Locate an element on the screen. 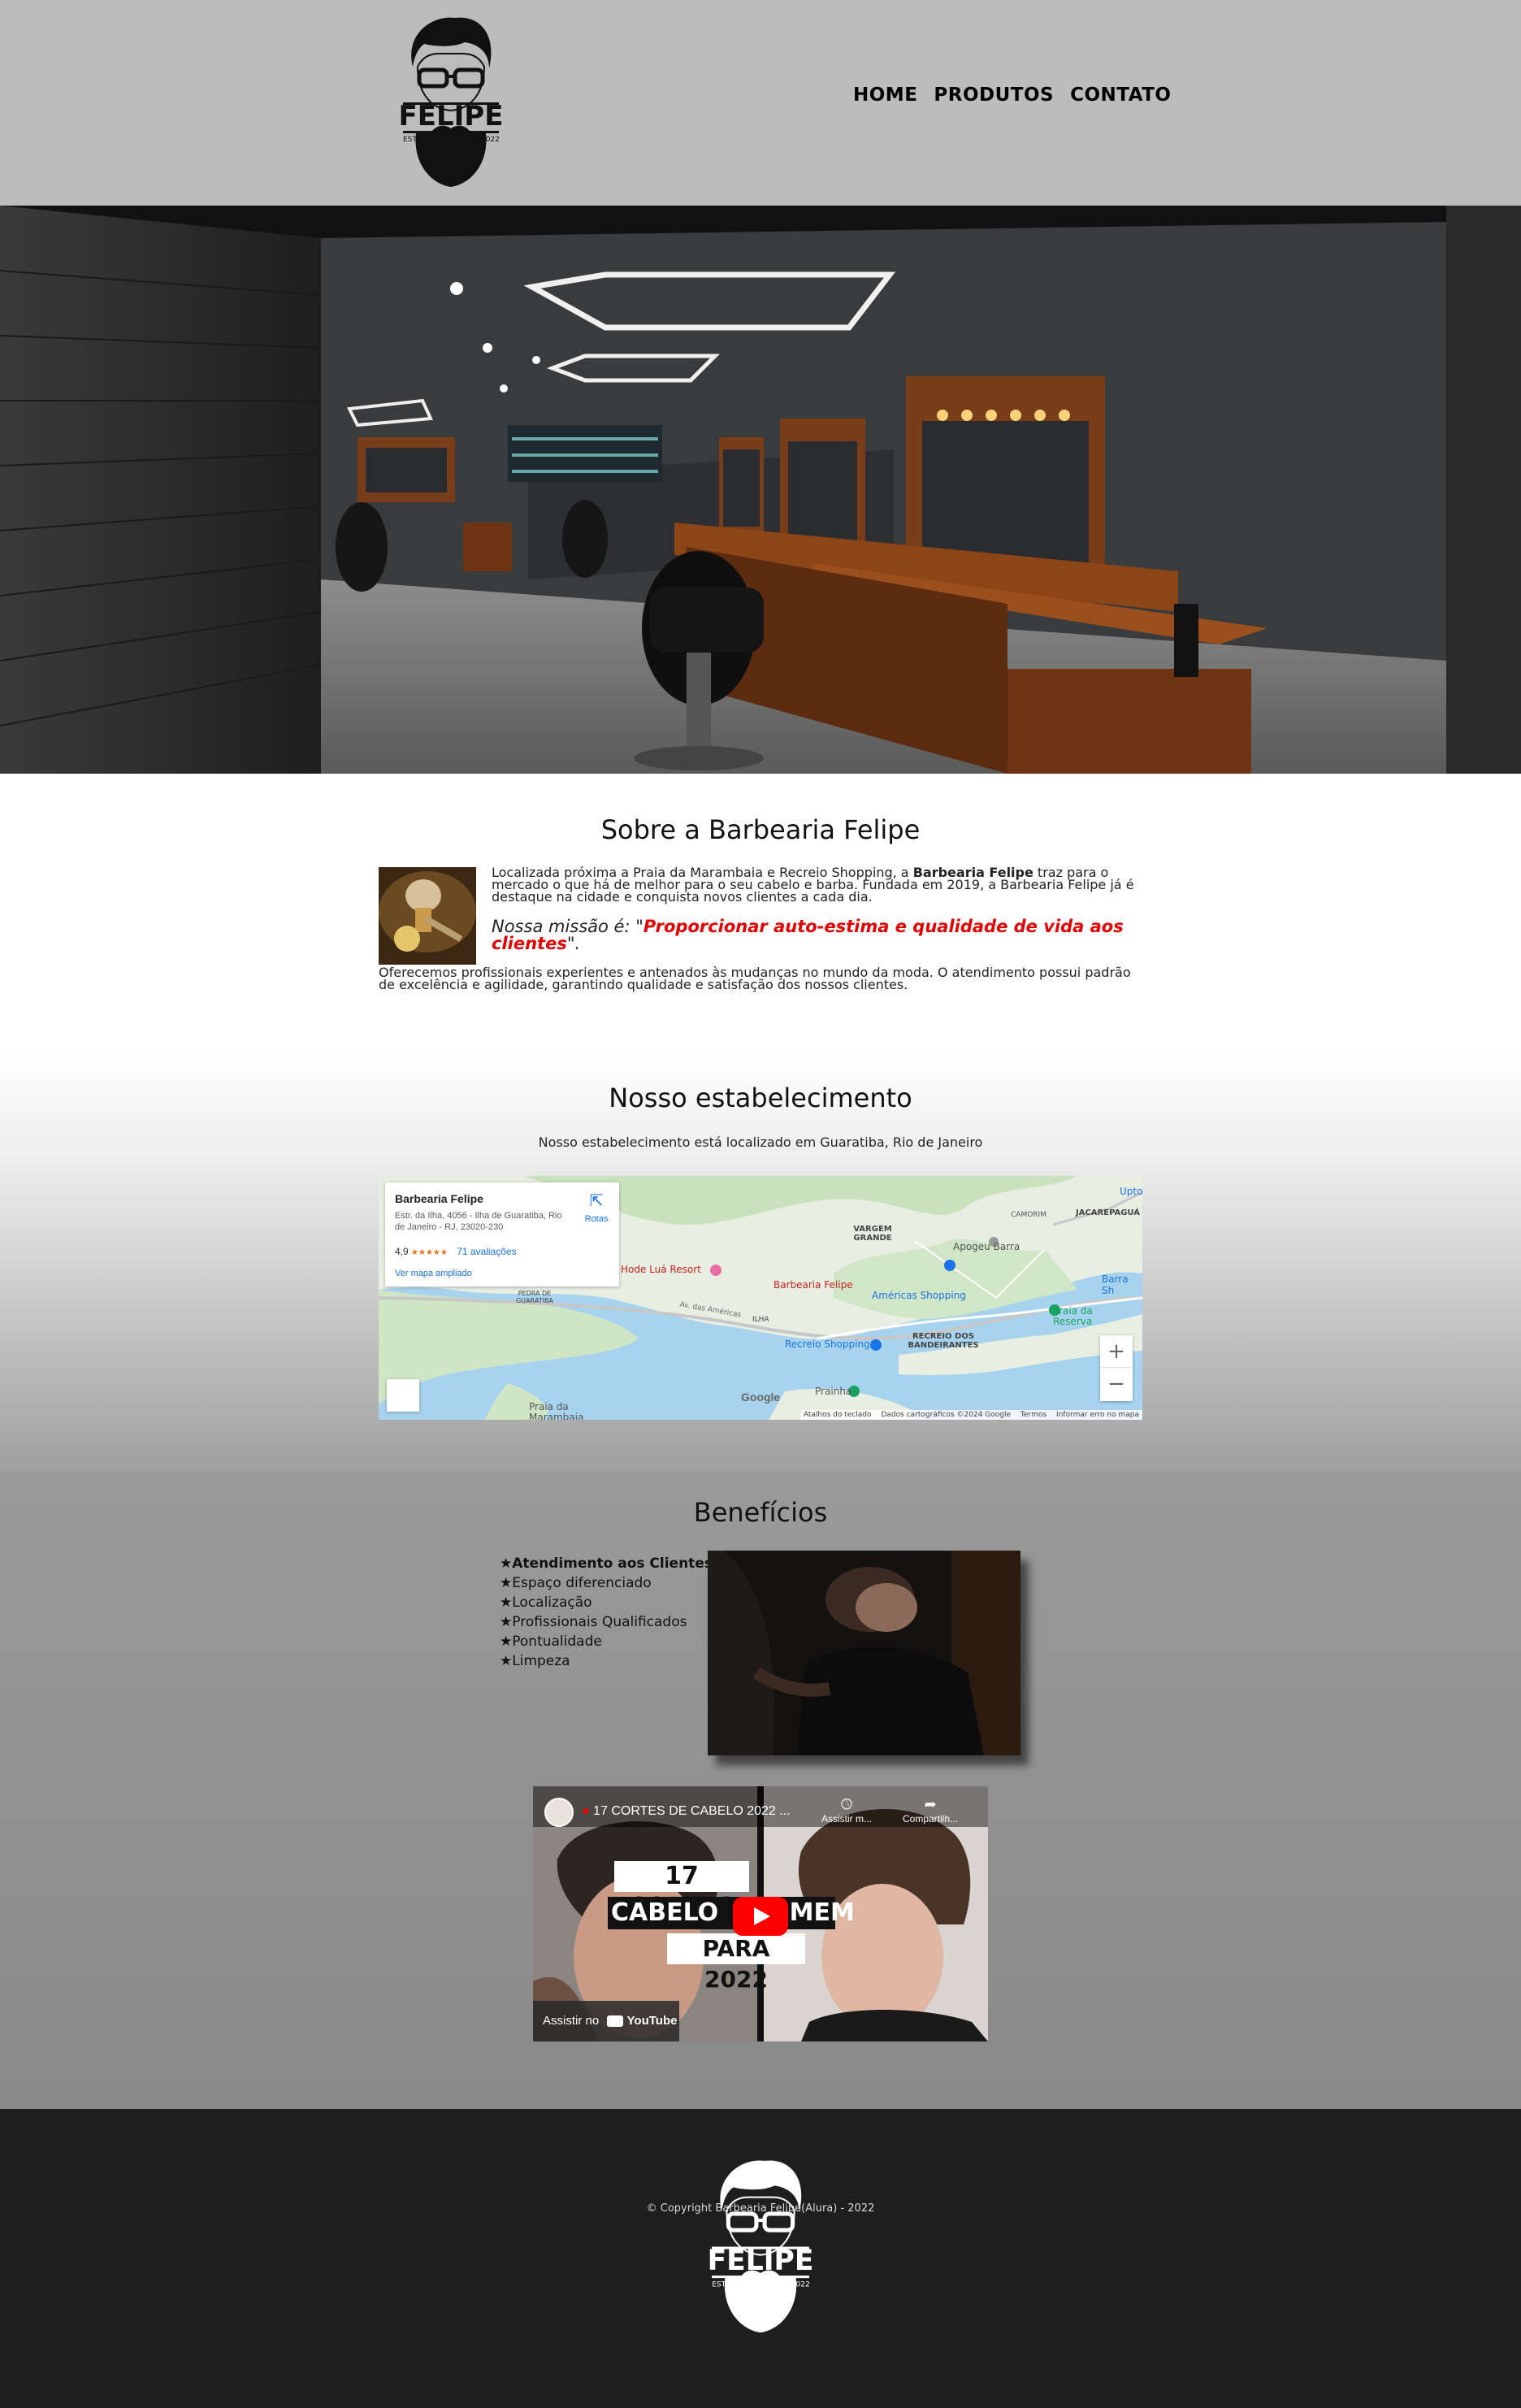 The width and height of the screenshot is (1521, 2408). about-title: Sobre a Barbearia Felipe is located at coordinates (760, 829).